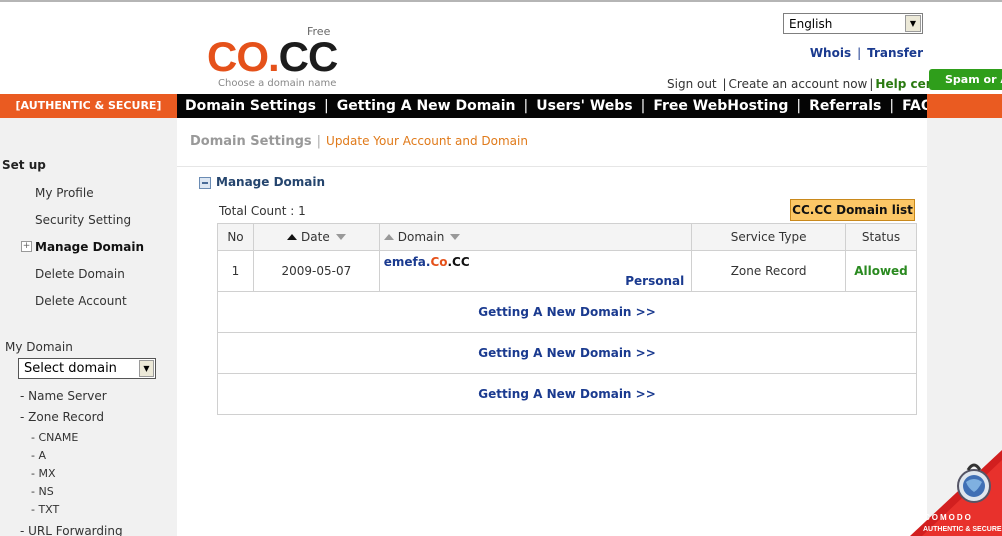 The width and height of the screenshot is (1002, 536). I want to click on sidebar-zone-mx: - MX, so click(43, 473).